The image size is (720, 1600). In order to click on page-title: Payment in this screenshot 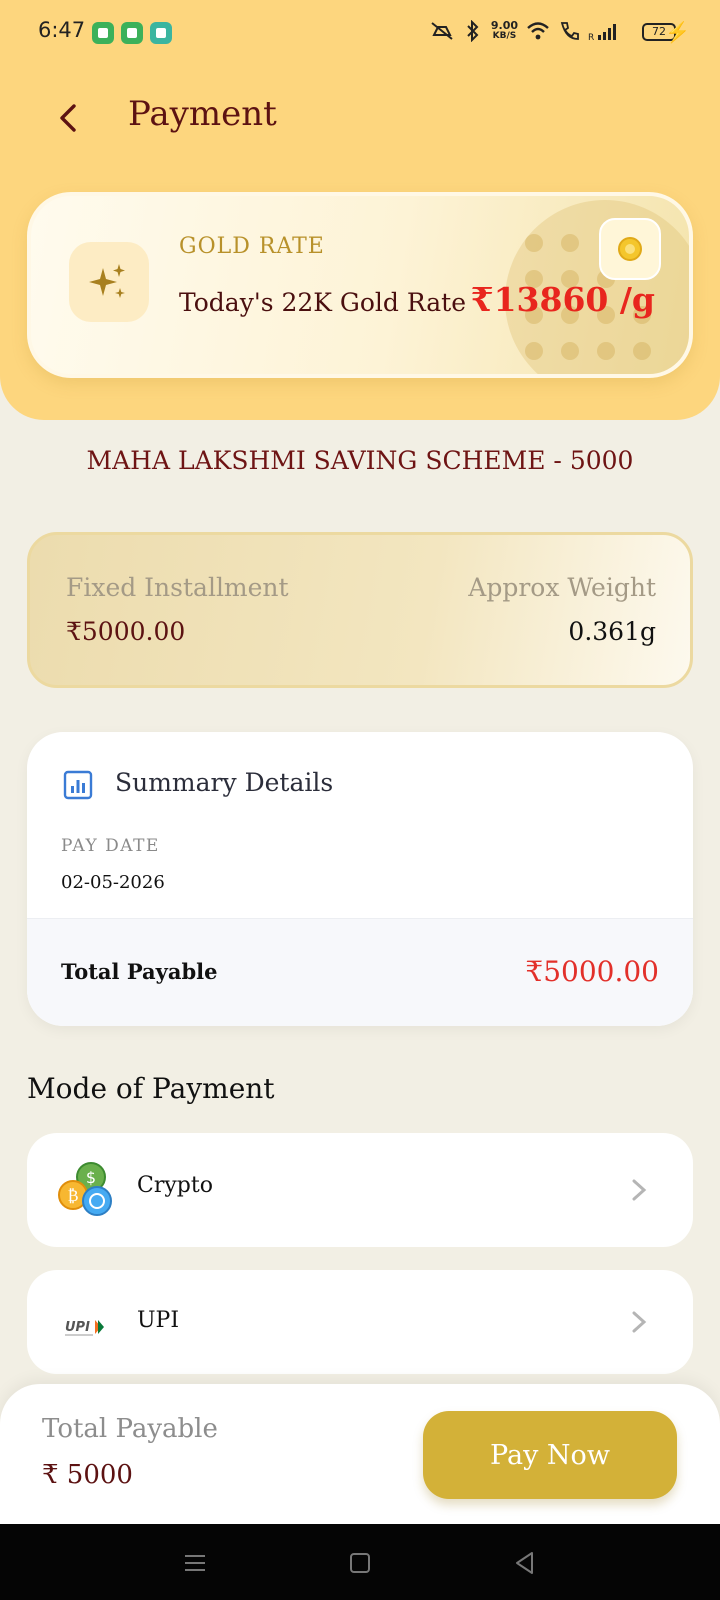, I will do `click(202, 114)`.